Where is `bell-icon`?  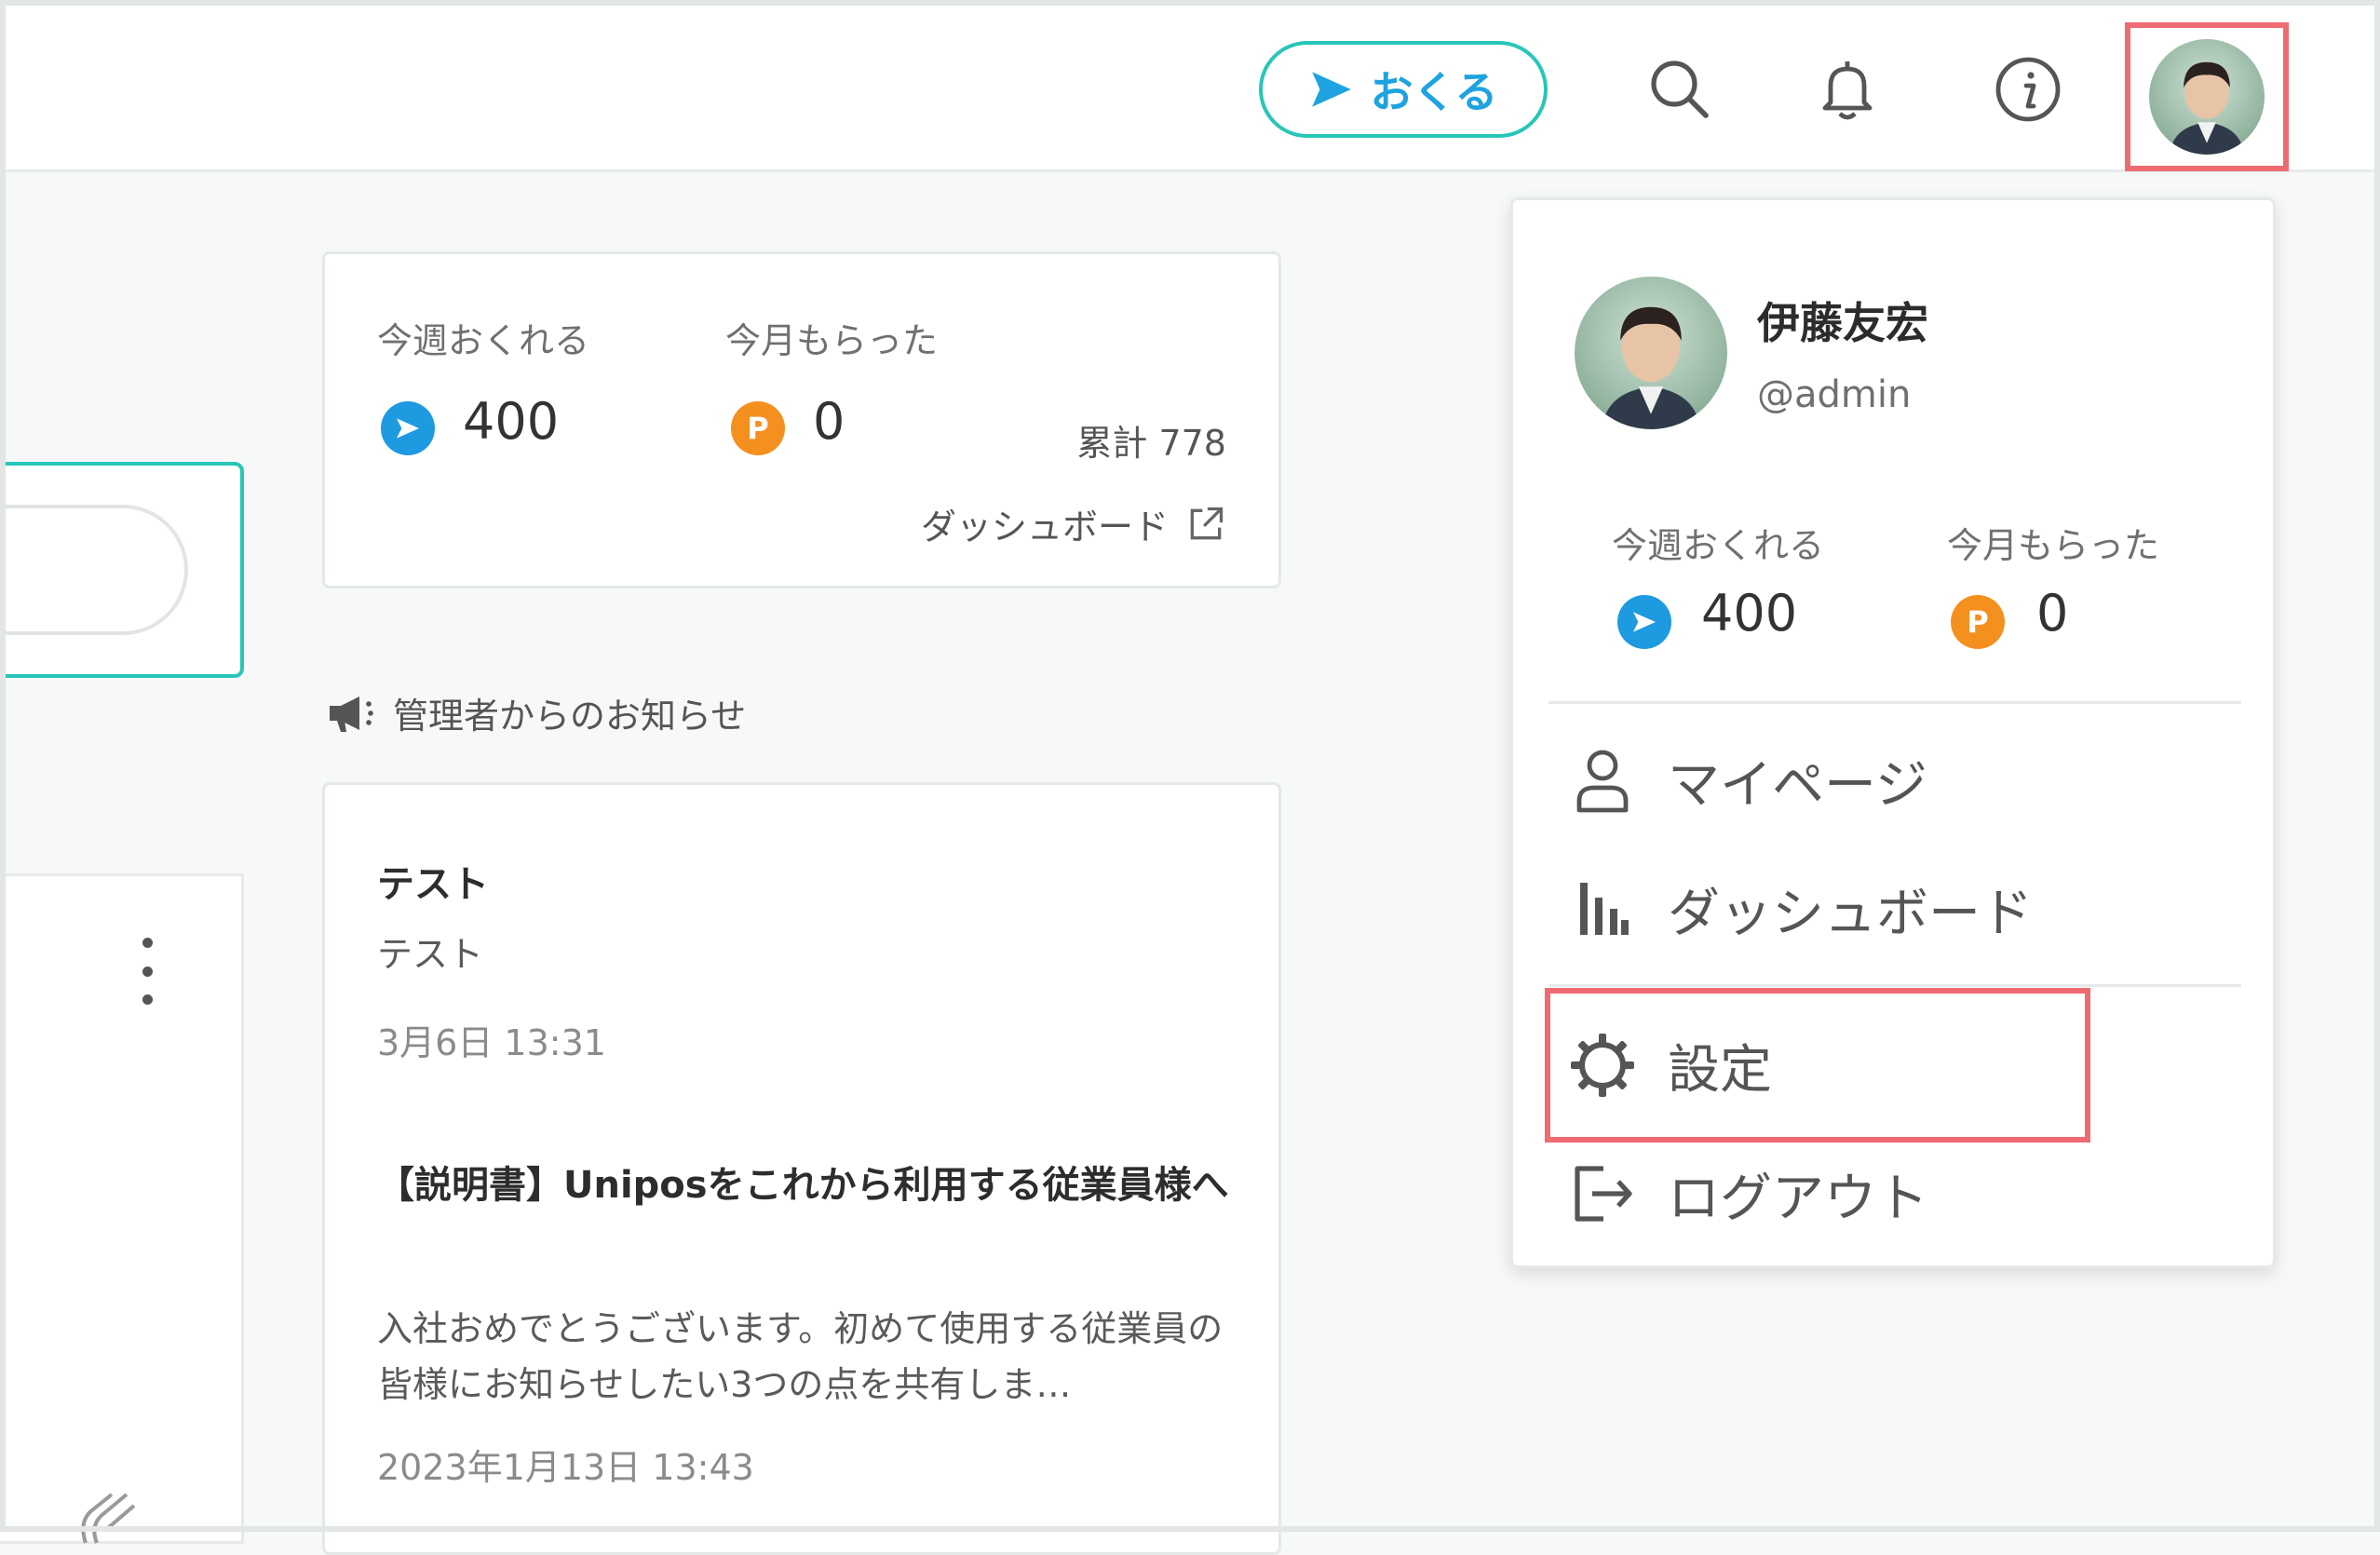 bell-icon is located at coordinates (1847, 89).